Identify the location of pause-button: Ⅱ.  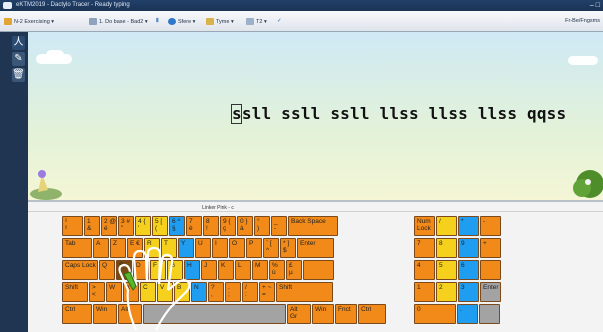
(157, 21).